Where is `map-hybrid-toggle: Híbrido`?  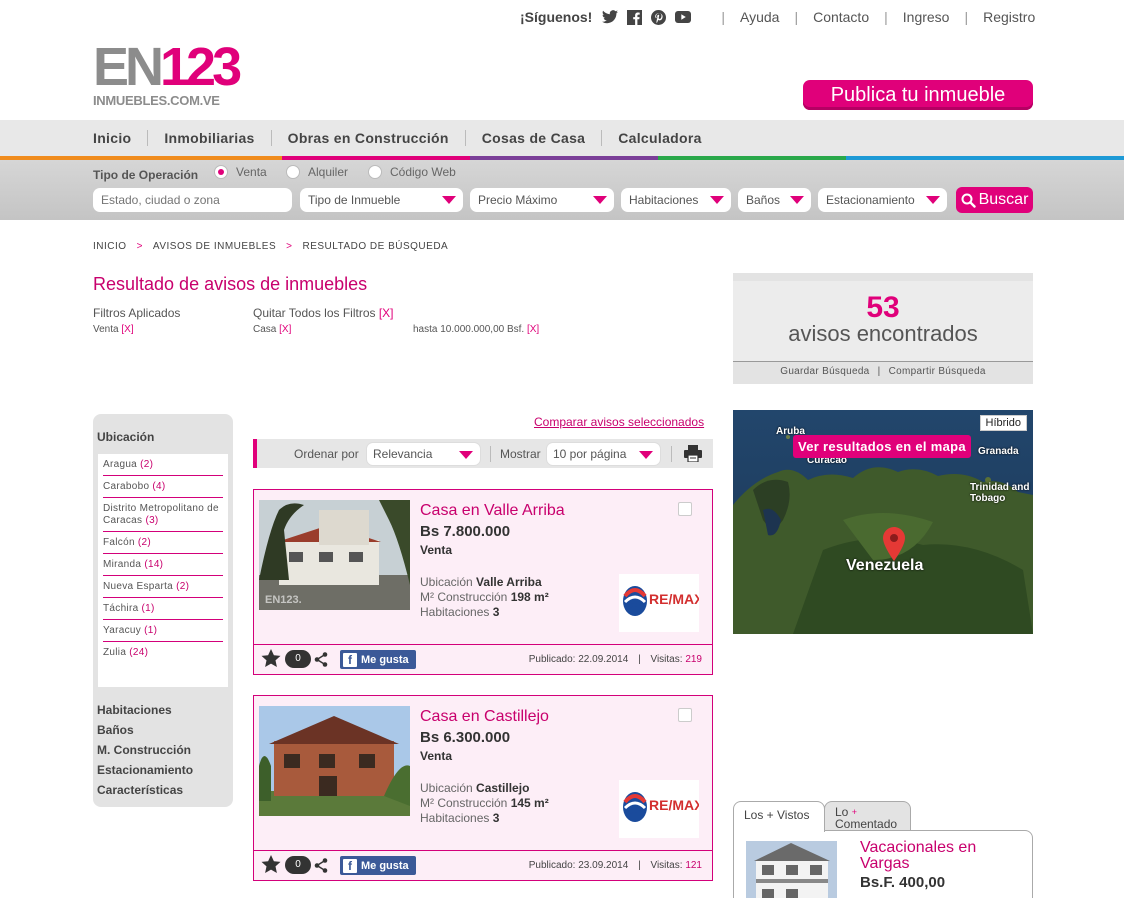 map-hybrid-toggle: Híbrido is located at coordinates (1003, 423).